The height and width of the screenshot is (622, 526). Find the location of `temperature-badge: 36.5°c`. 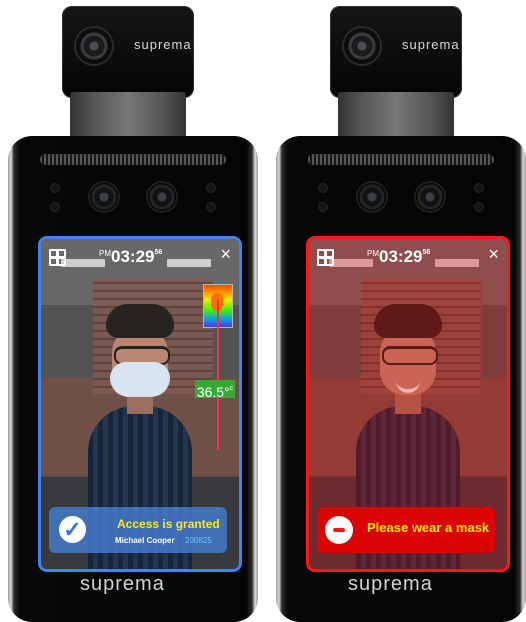

temperature-badge: 36.5°c is located at coordinates (215, 390).